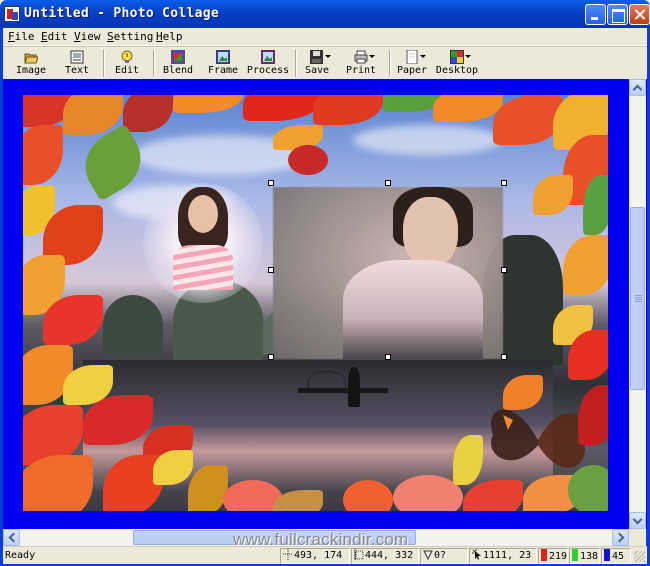 This screenshot has height=566, width=650. I want to click on lightbulb-icon, so click(127, 57).